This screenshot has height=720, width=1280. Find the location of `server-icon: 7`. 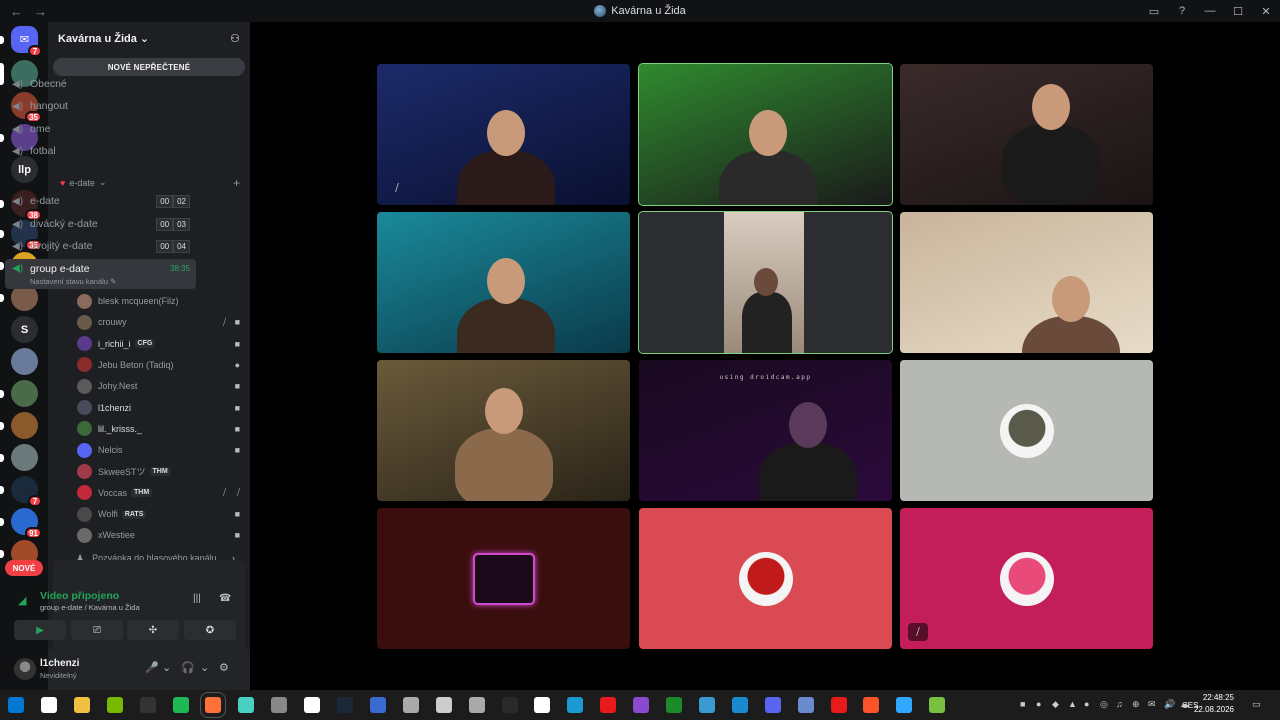

server-icon: 7 is located at coordinates (26, 491).